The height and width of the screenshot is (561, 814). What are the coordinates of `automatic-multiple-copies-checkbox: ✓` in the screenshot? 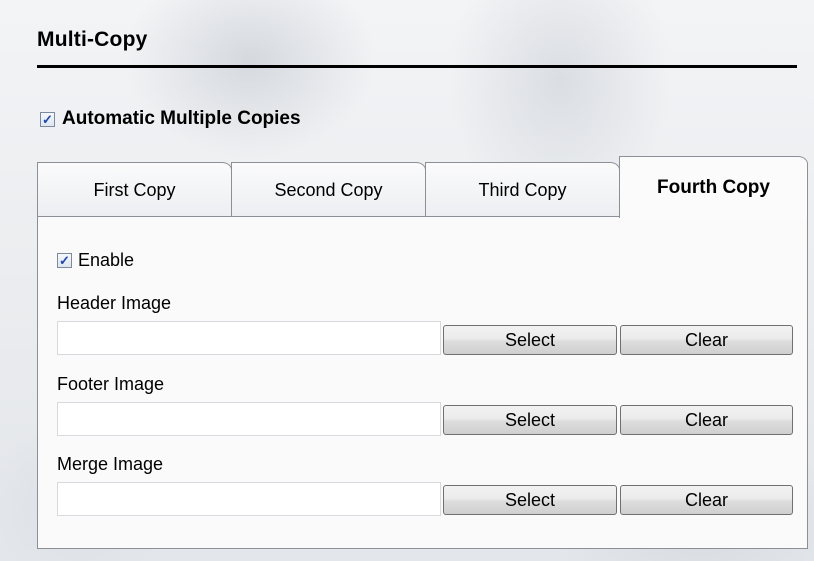 It's located at (47, 119).